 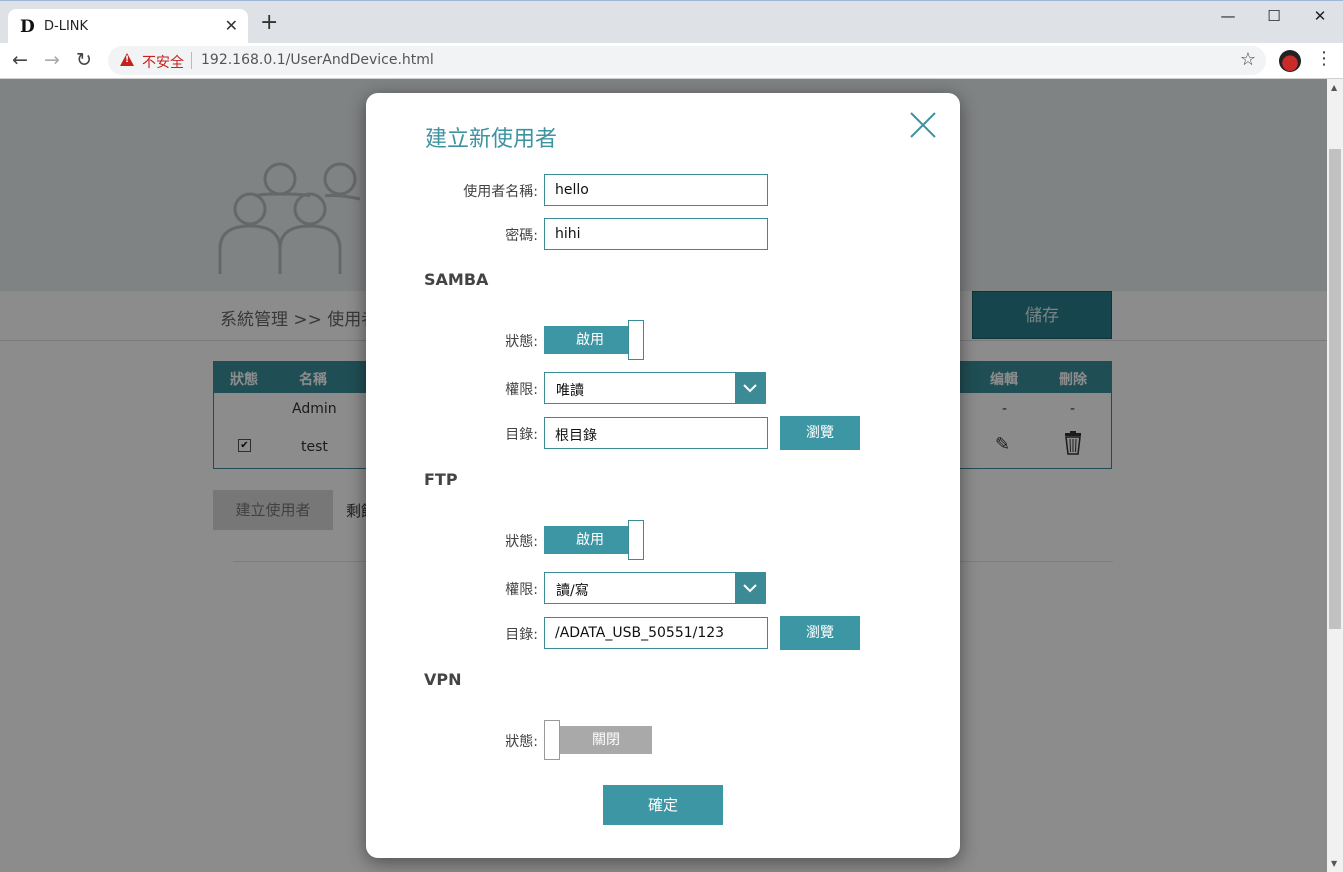 What do you see at coordinates (521, 435) in the screenshot?
I see `samba-directory-label: 目錄:` at bounding box center [521, 435].